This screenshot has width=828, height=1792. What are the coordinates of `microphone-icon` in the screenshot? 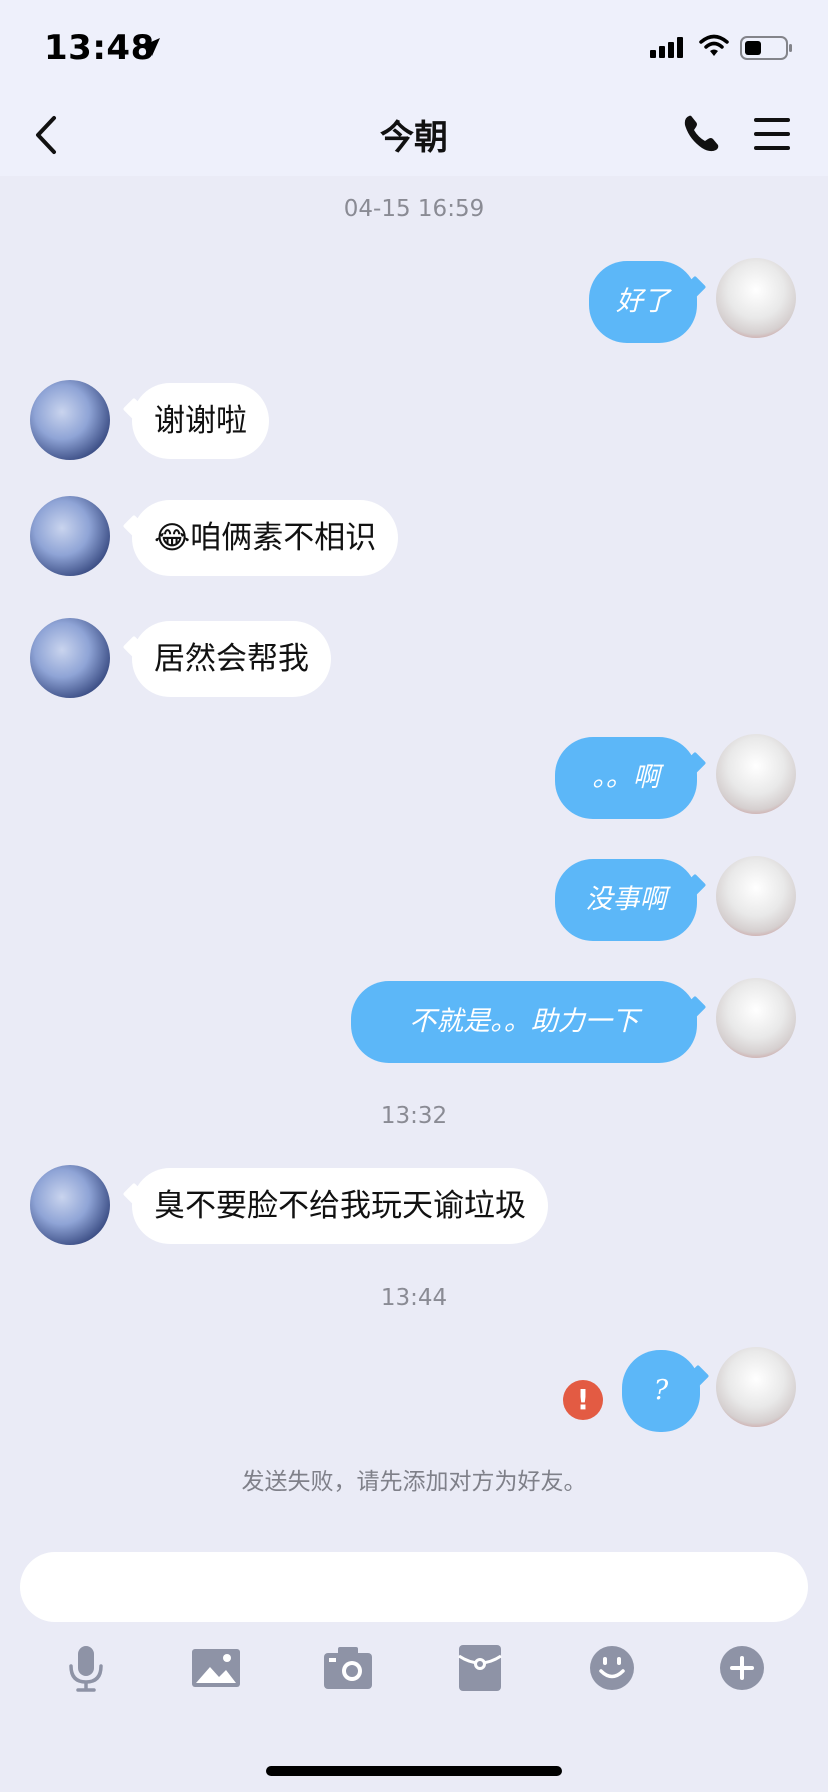 It's located at (86, 1668).